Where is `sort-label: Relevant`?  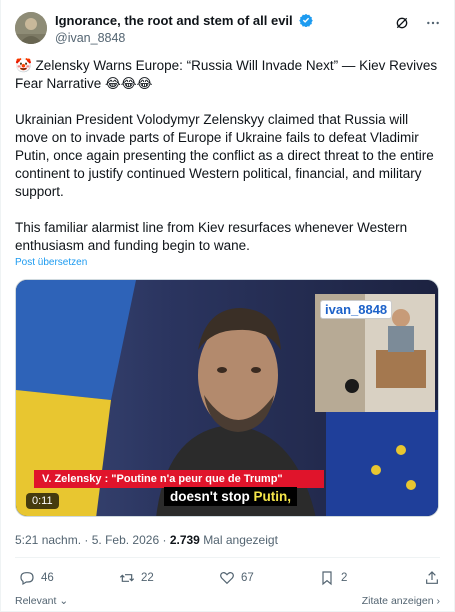
sort-label: Relevant is located at coordinates (36, 601).